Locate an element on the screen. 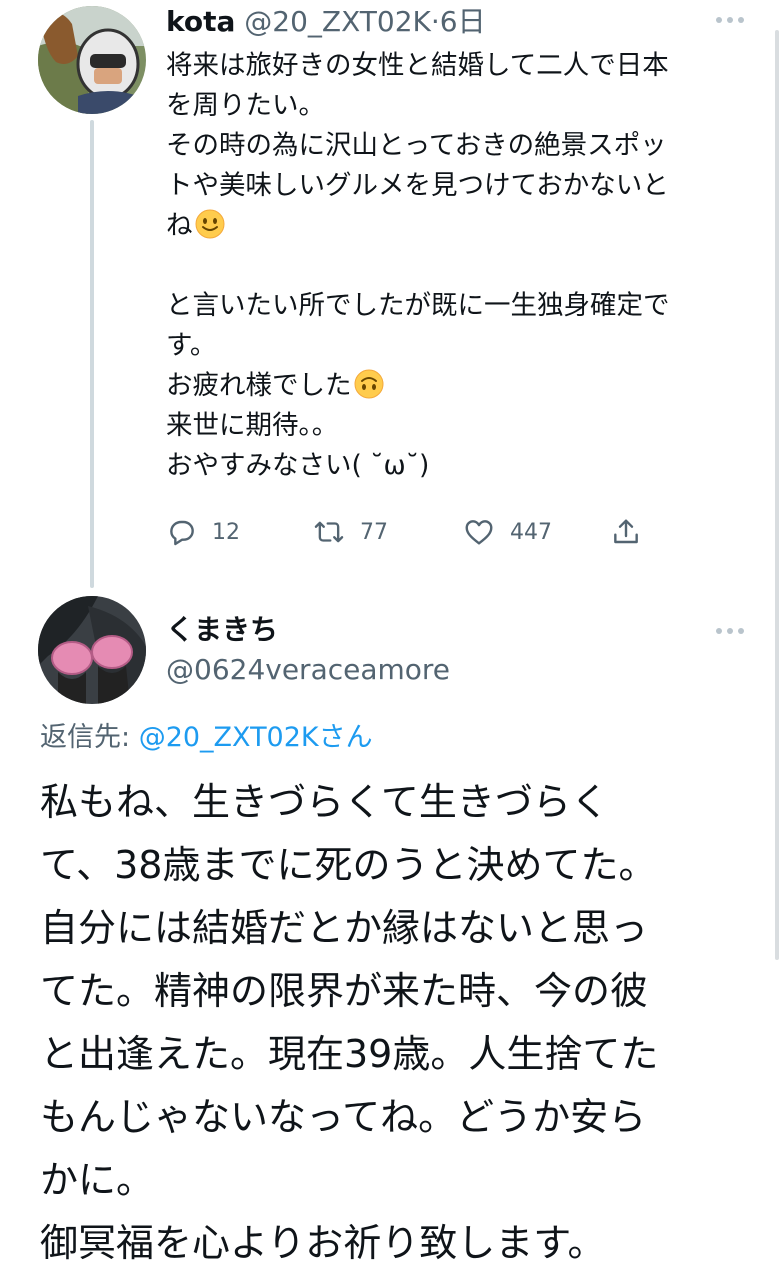  comment-bubble-icon is located at coordinates (182, 532).